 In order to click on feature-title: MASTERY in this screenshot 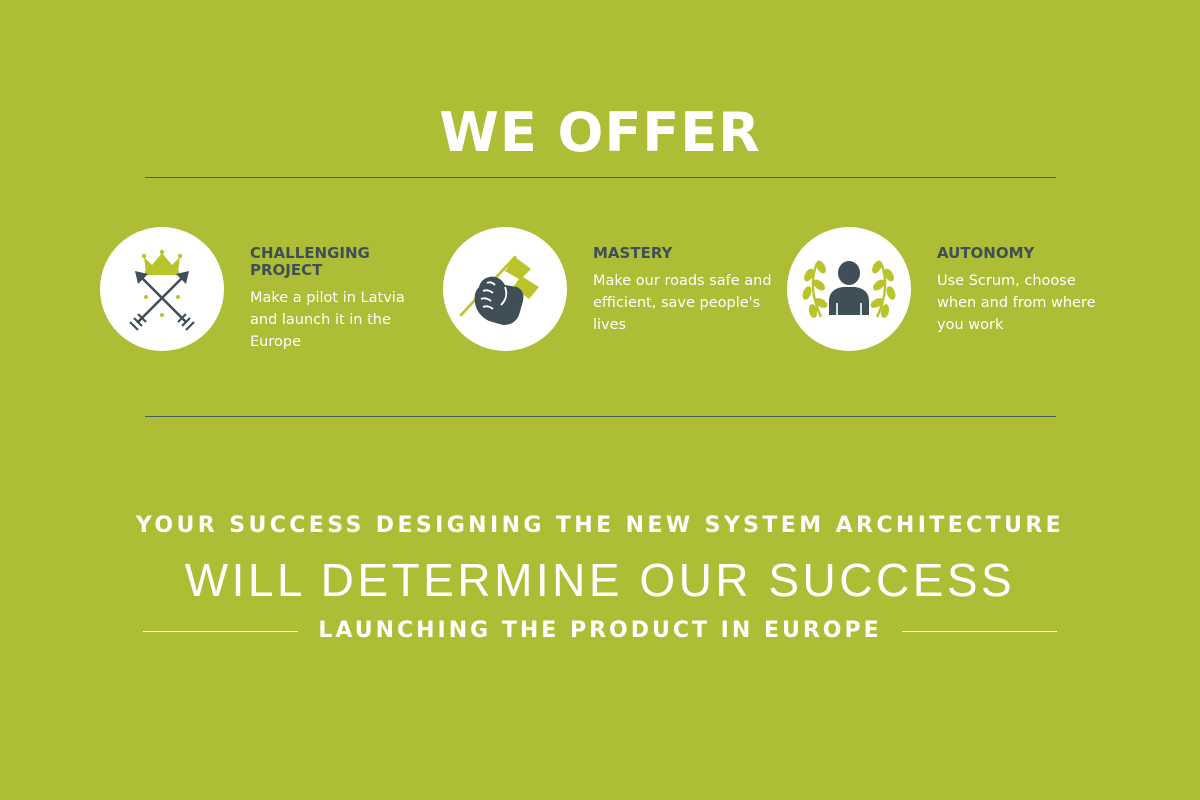, I will do `click(633, 253)`.